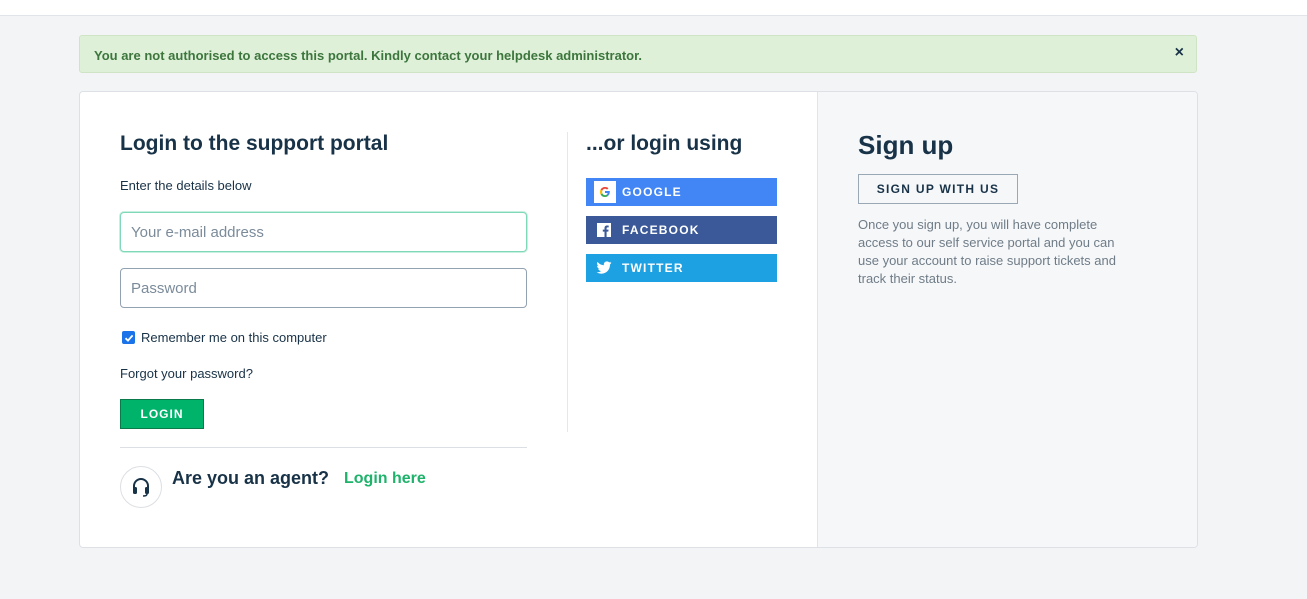  I want to click on twitter-icon, so click(604, 268).